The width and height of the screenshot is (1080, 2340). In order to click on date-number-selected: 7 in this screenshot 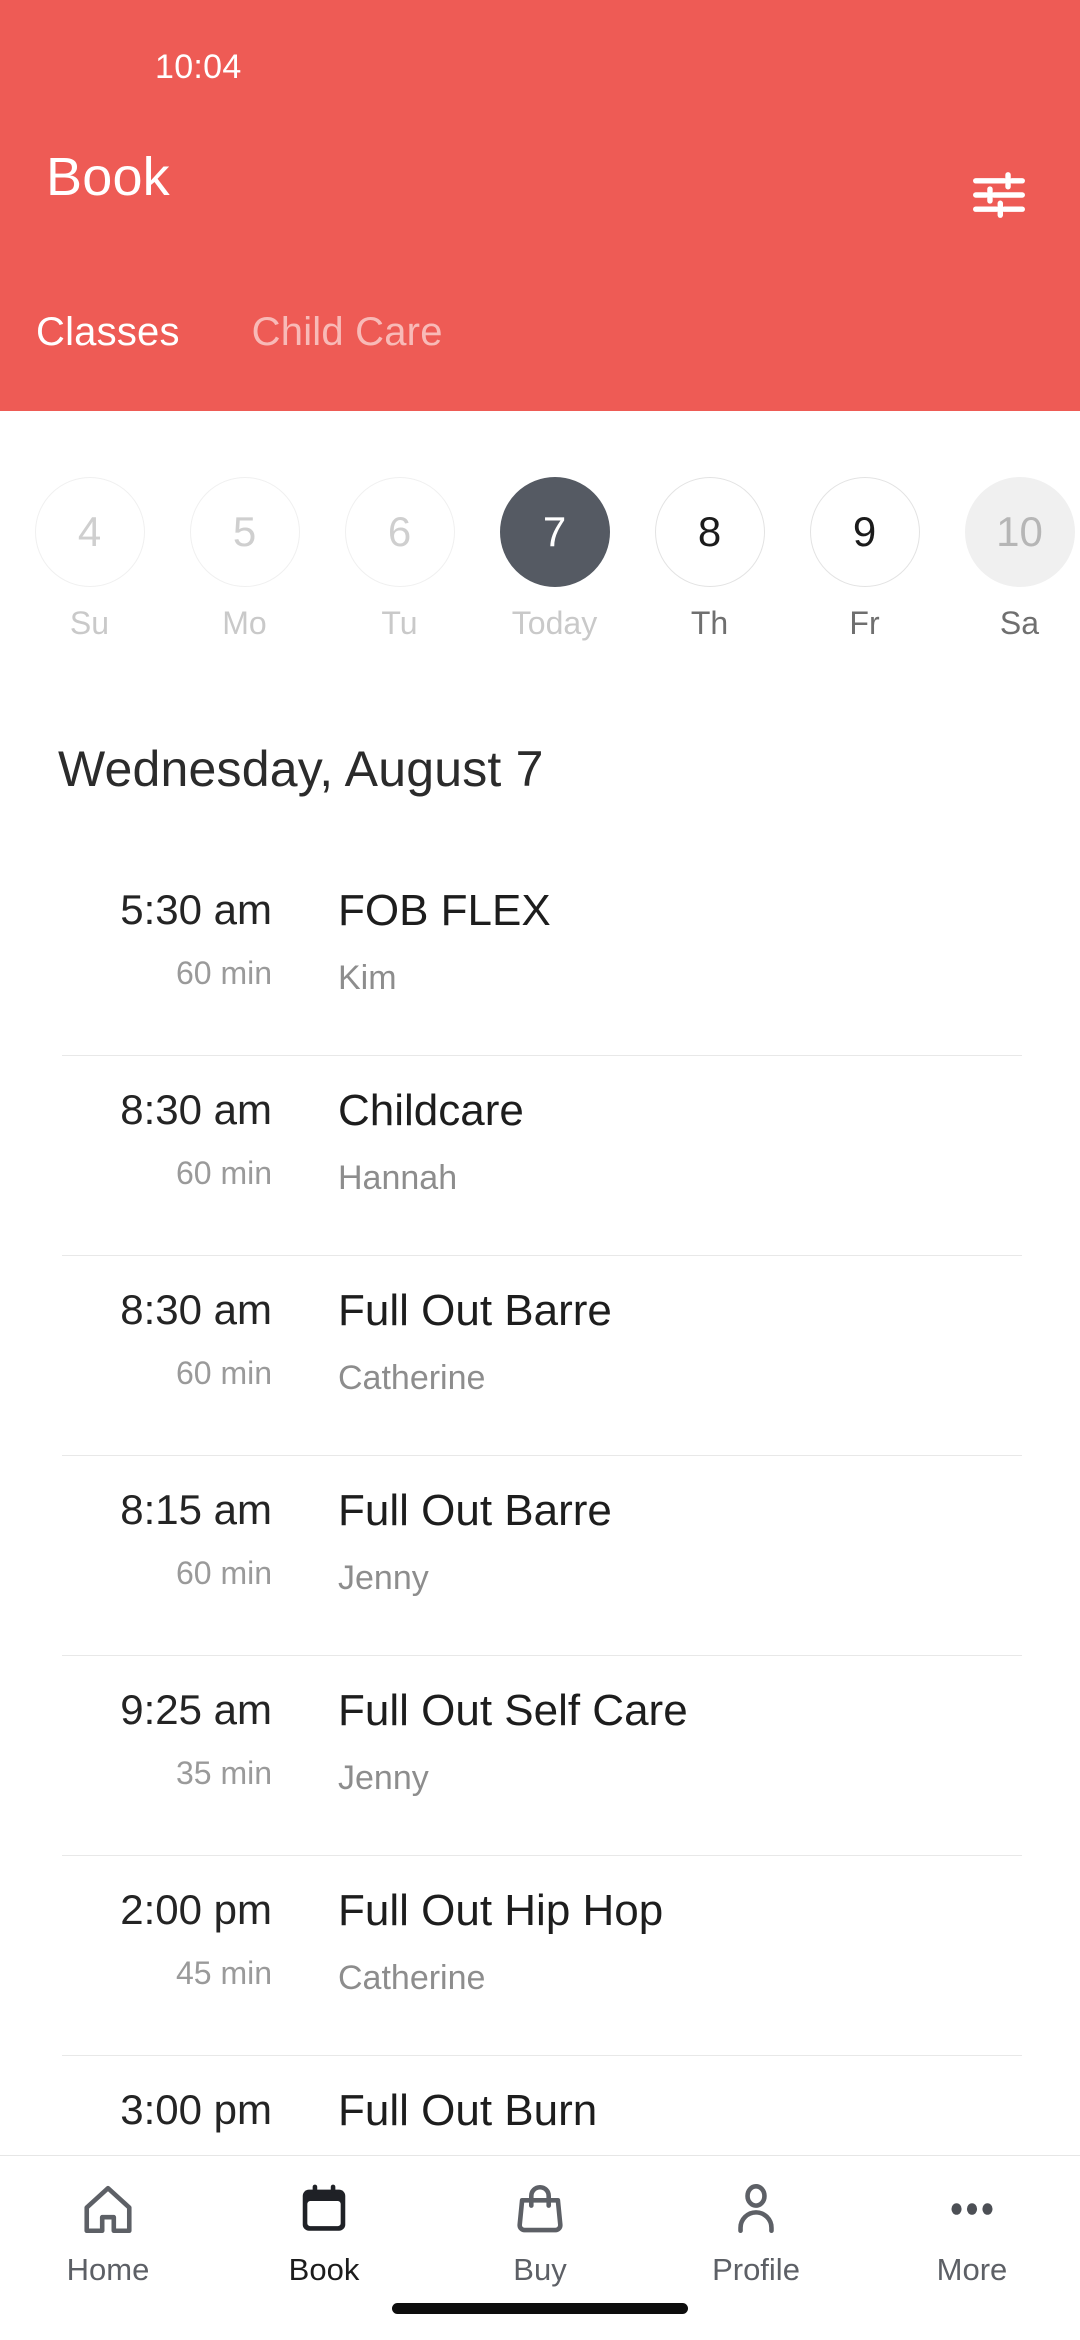, I will do `click(554, 532)`.